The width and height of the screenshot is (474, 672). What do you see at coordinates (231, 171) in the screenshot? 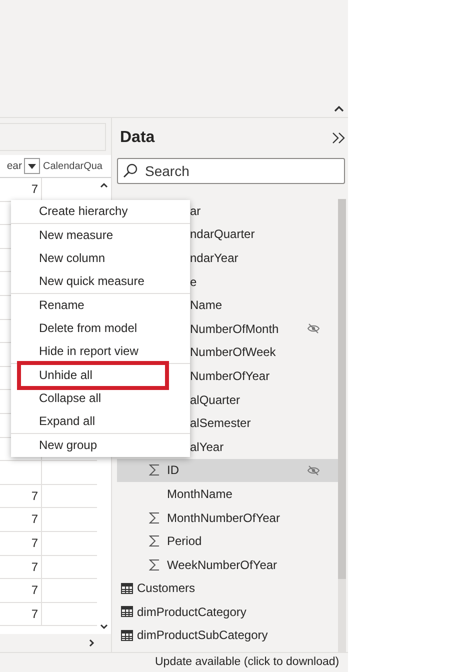
I see `search-field: Search` at bounding box center [231, 171].